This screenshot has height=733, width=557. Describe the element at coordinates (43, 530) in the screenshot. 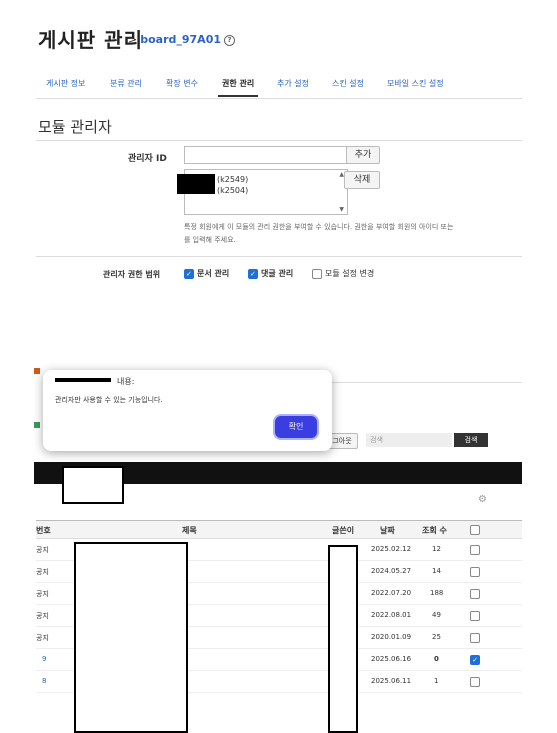

I see `col-no: 번호` at that location.